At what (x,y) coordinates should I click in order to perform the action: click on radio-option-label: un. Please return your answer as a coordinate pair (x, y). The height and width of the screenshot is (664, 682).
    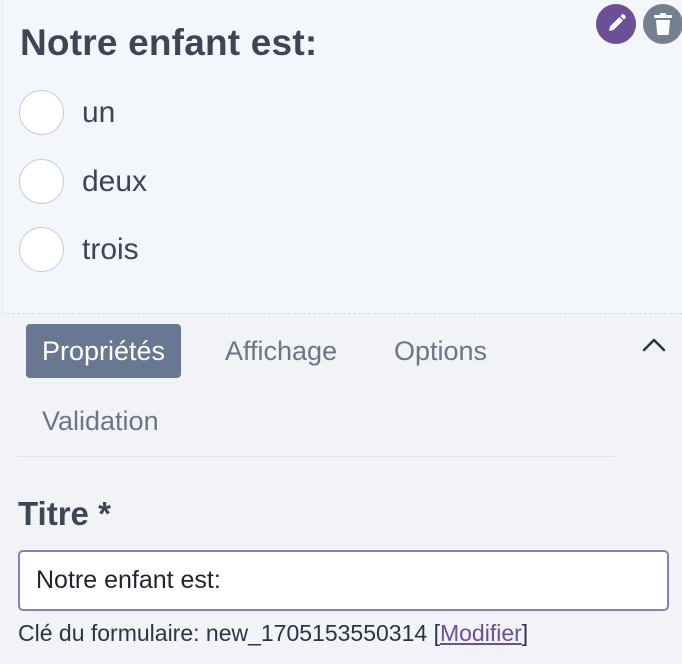
    Looking at the image, I should click on (99, 112).